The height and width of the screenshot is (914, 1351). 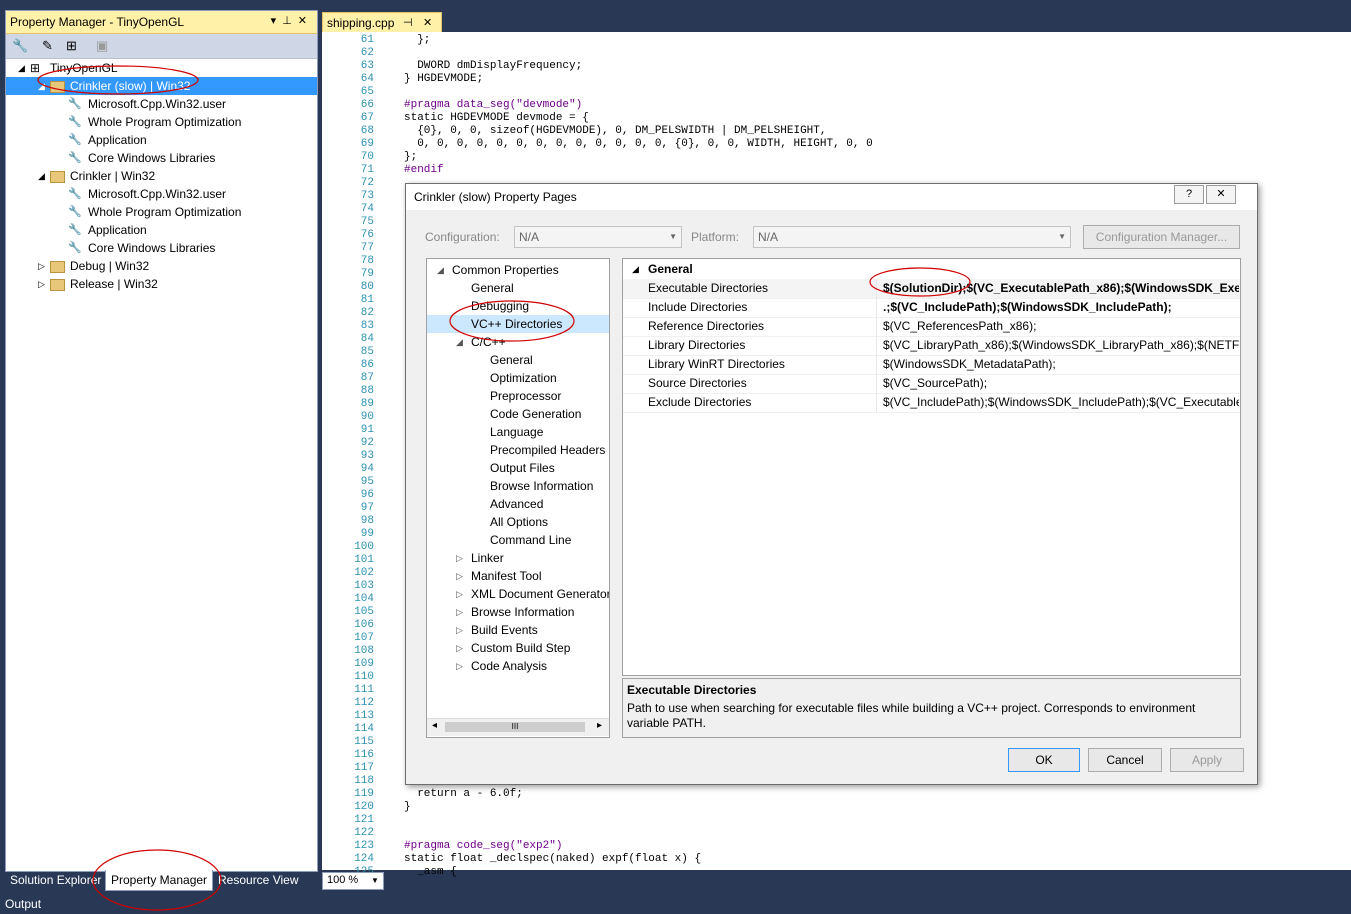 I want to click on code-line: } HGDEVMODE;, so click(x=443, y=79).